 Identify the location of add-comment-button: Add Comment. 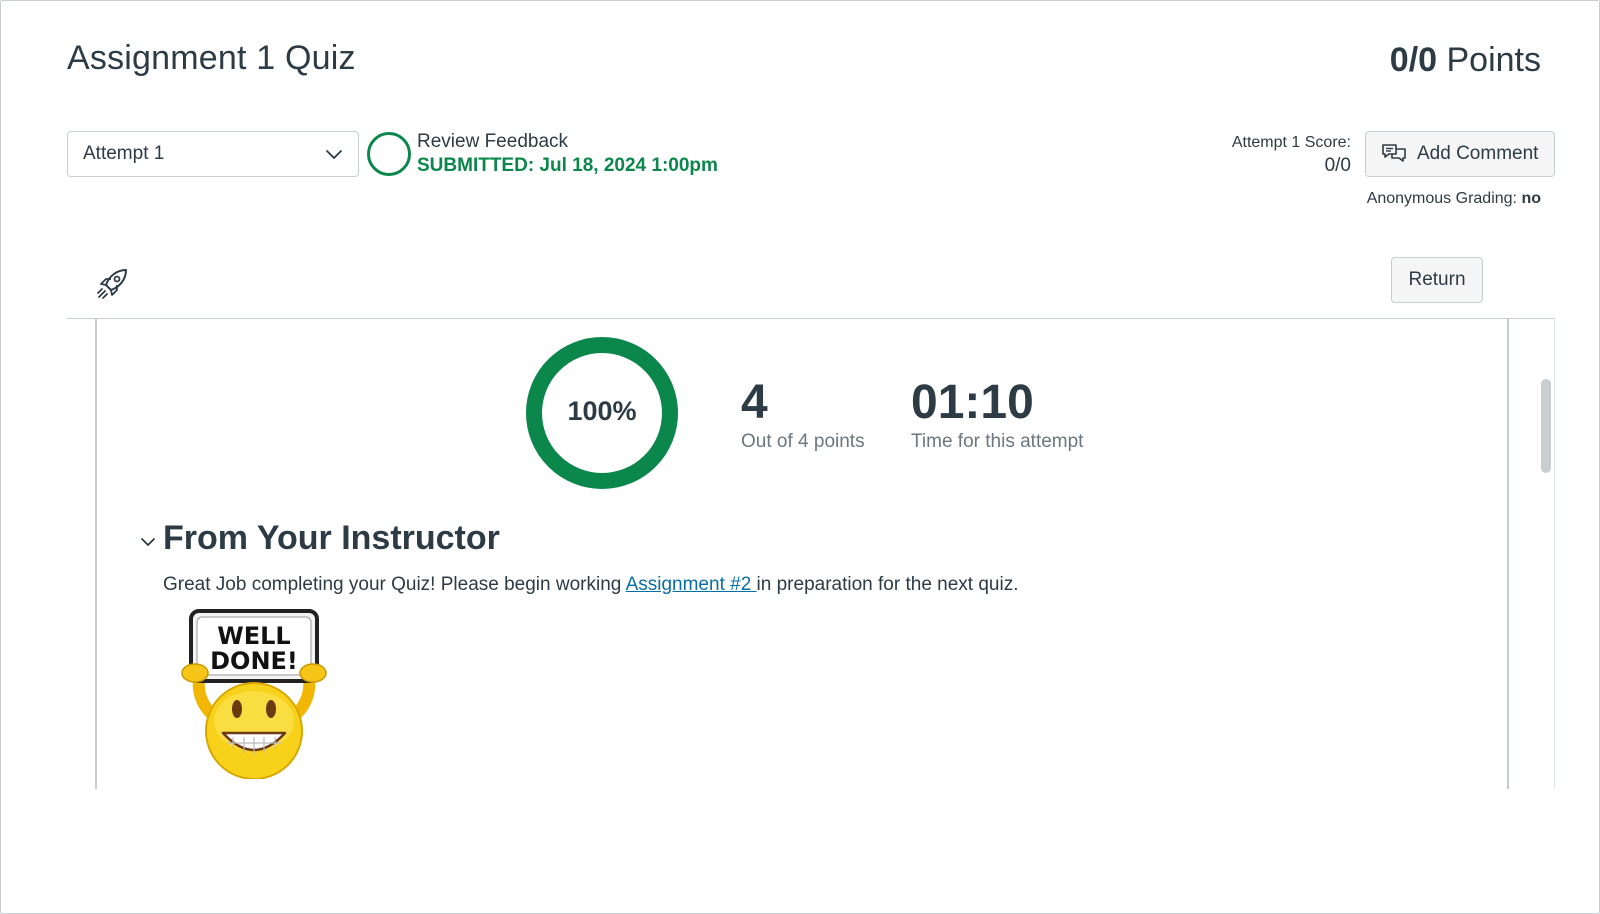
(1460, 154).